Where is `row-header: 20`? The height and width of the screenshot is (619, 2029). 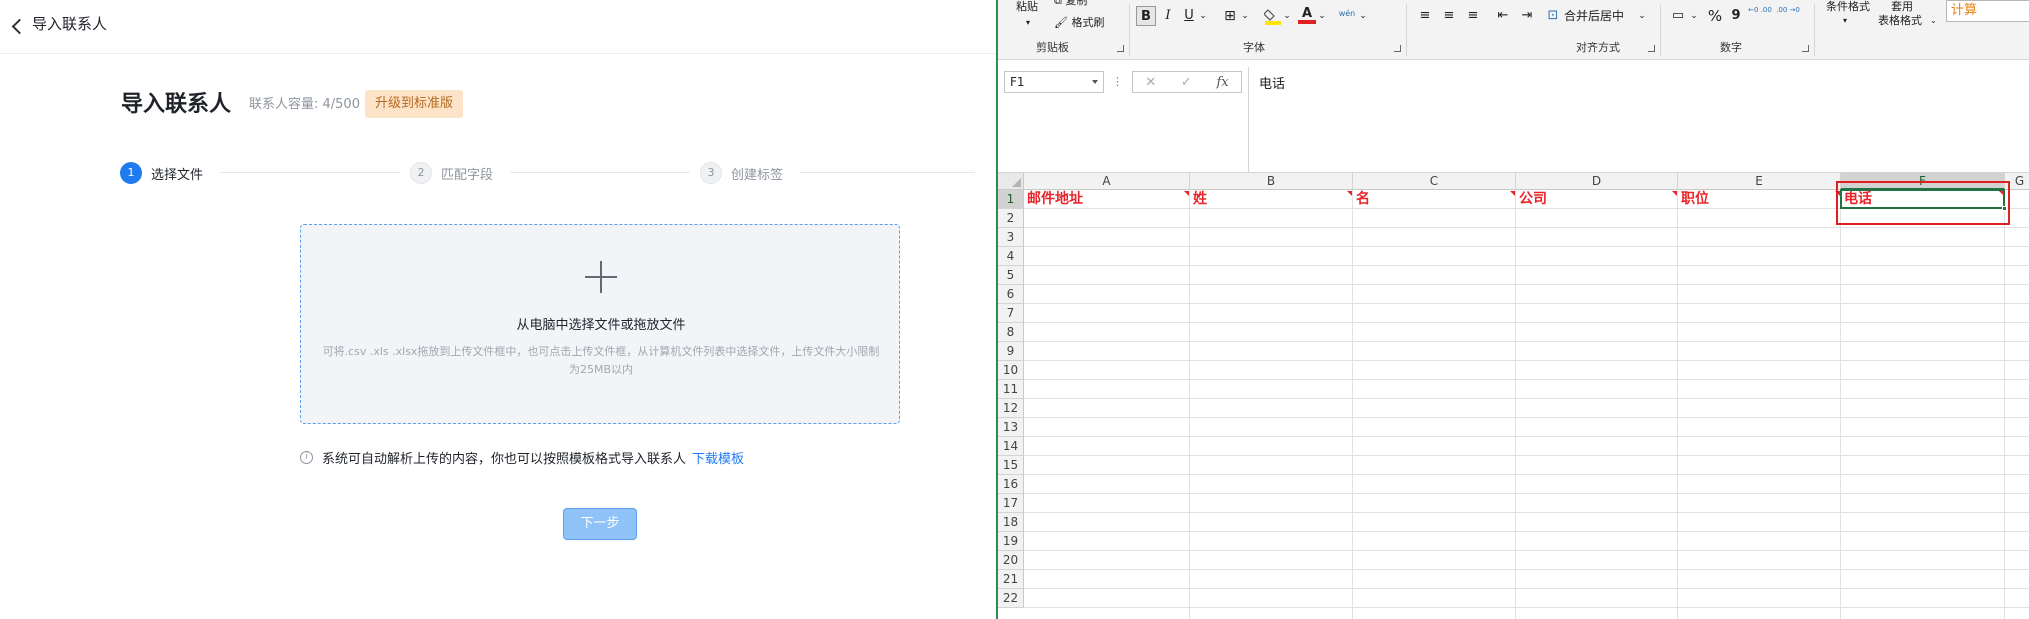
row-header: 20 is located at coordinates (1011, 560).